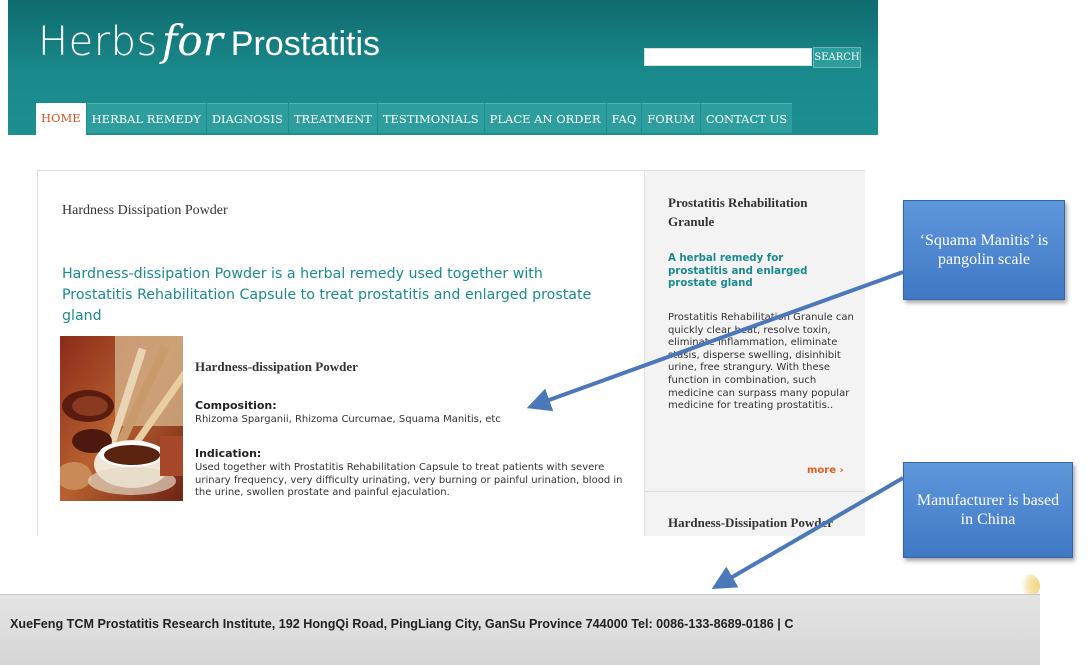 The width and height of the screenshot is (1091, 665). What do you see at coordinates (671, 118) in the screenshot?
I see `nav-item-forum: FORUM` at bounding box center [671, 118].